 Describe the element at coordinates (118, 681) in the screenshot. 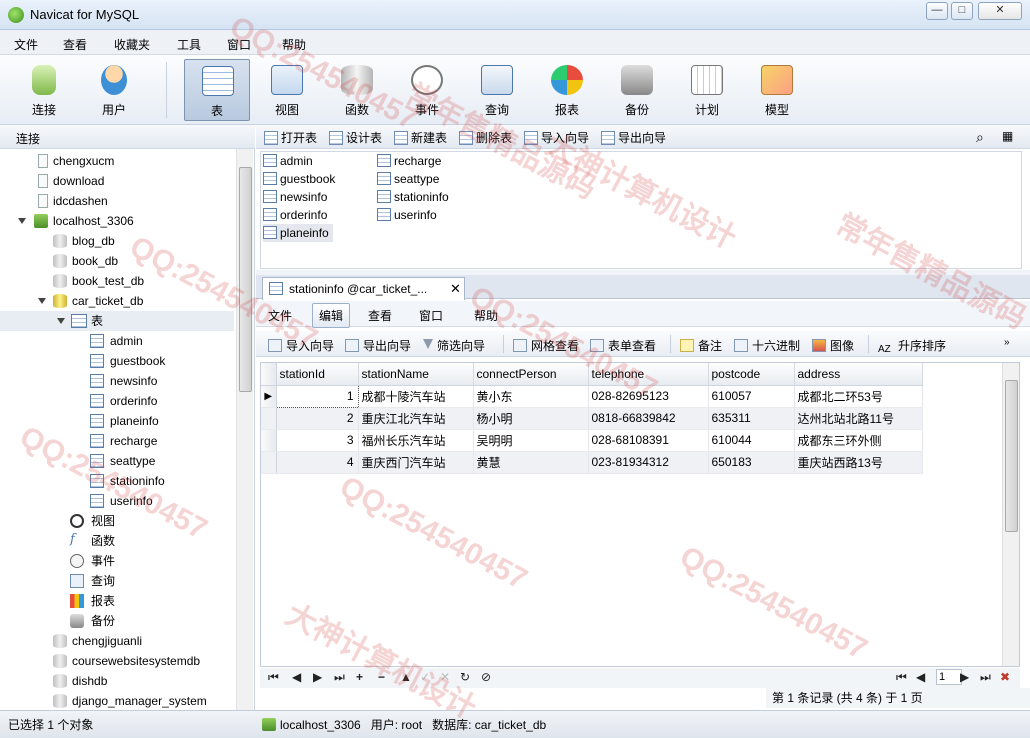

I see `tree-item-dishdb: dishdb` at that location.